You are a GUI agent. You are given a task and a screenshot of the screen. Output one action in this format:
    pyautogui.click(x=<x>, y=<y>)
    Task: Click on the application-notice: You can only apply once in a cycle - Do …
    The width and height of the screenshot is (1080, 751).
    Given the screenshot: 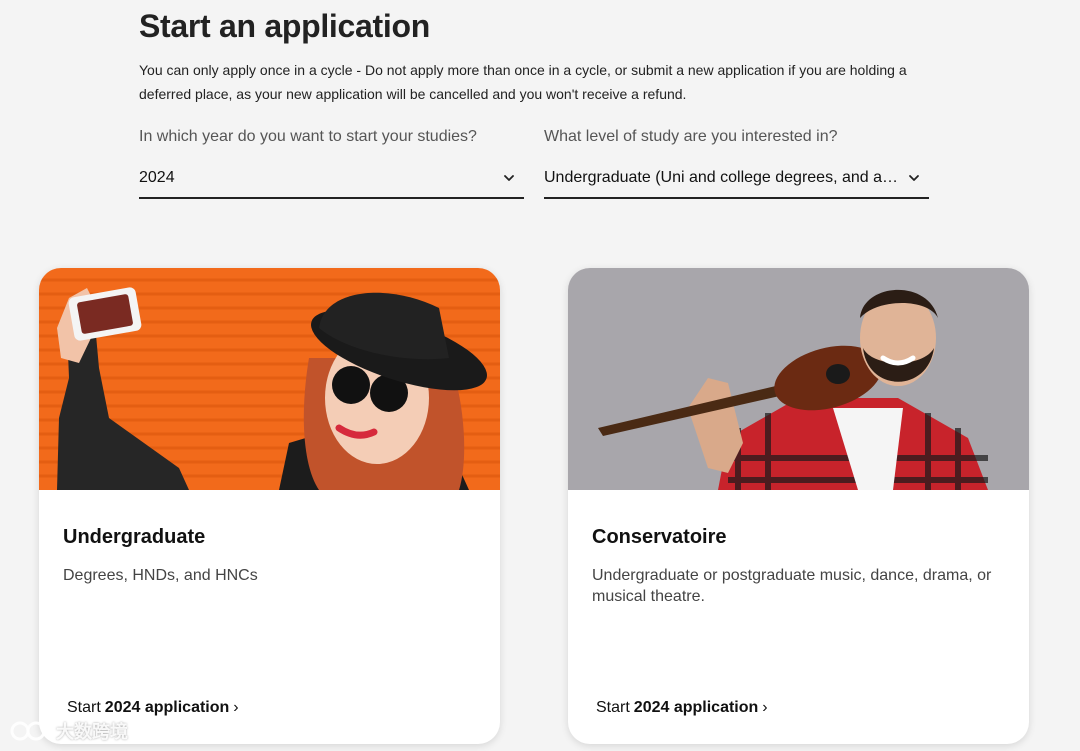 What is the action you would take?
    pyautogui.click(x=523, y=82)
    